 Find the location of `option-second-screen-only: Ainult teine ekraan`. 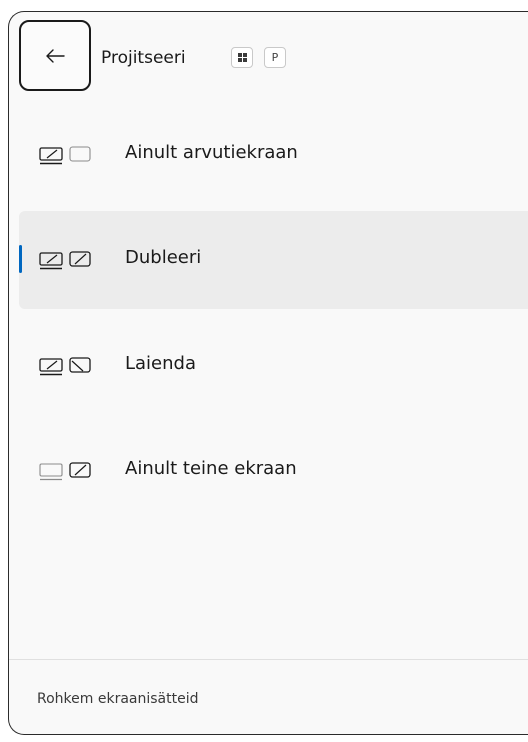

option-second-screen-only: Ainult teine ekraan is located at coordinates (273, 471).